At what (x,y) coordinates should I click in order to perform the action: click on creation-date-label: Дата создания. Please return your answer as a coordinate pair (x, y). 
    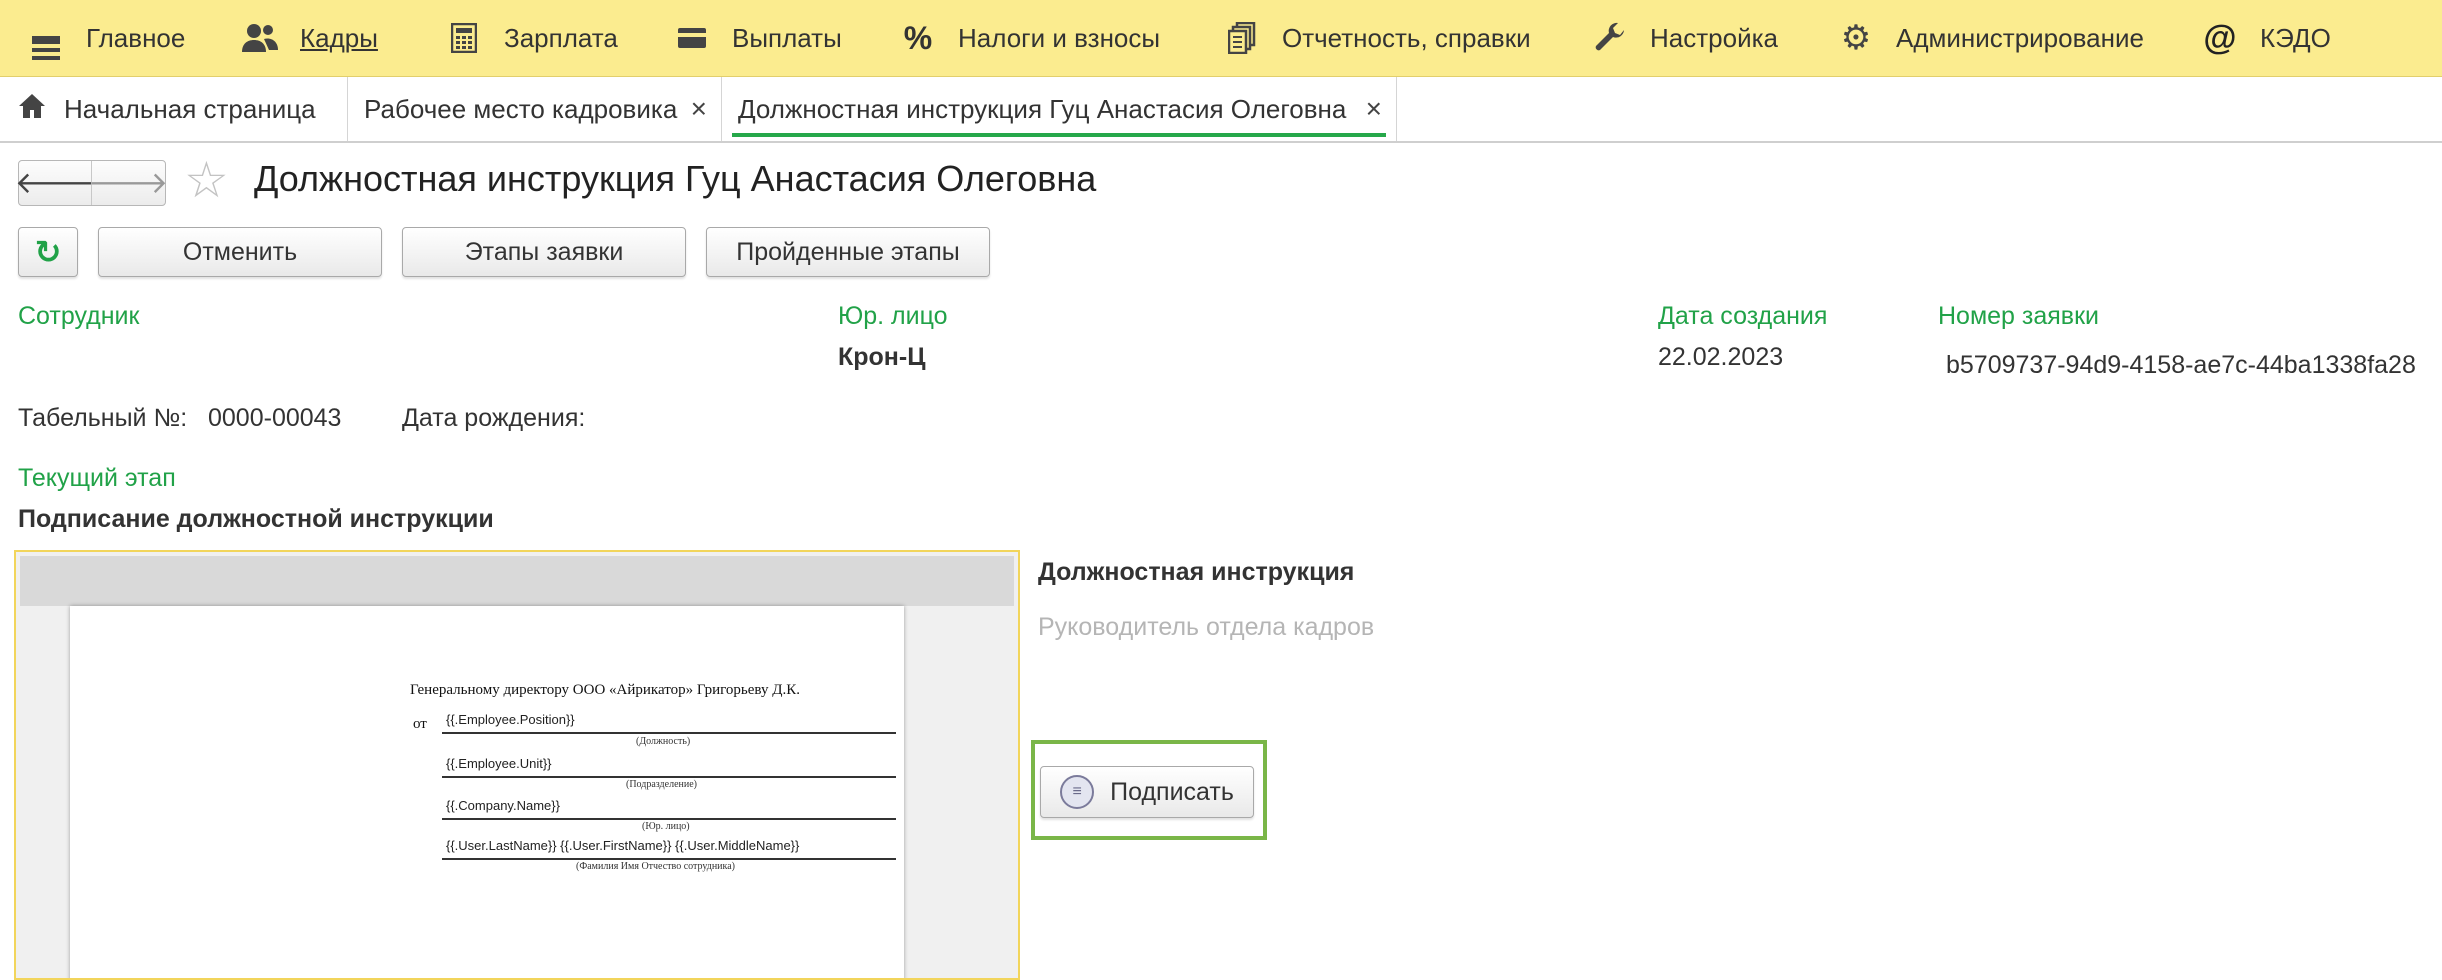
    Looking at the image, I should click on (1743, 316).